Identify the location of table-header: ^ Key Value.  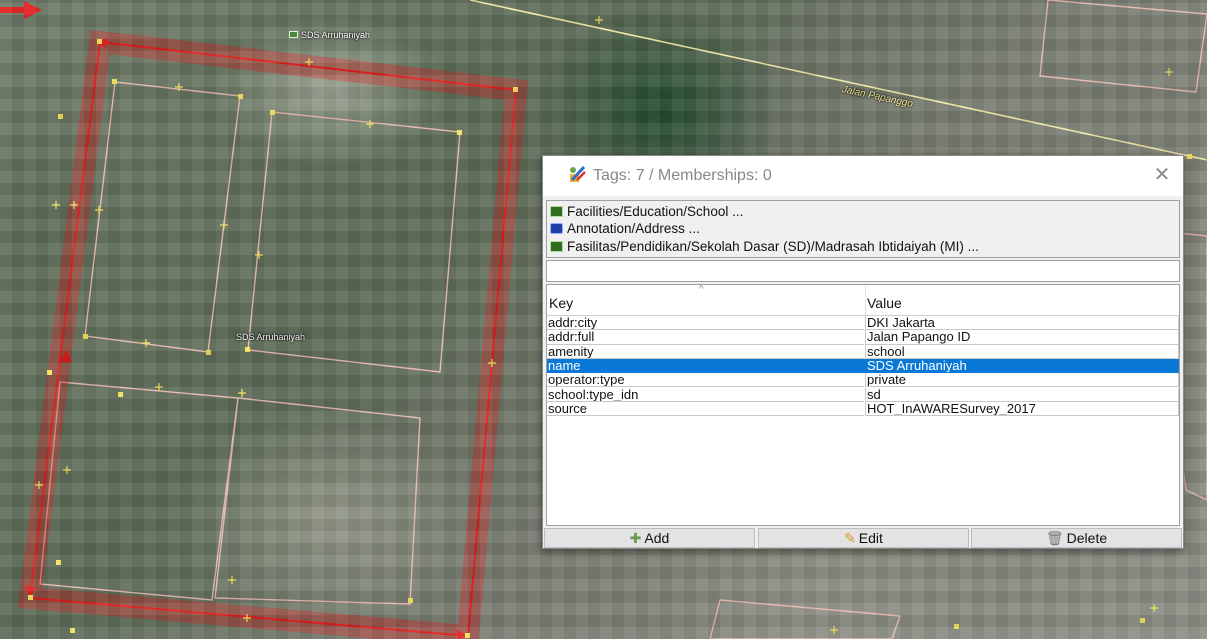
(863, 300).